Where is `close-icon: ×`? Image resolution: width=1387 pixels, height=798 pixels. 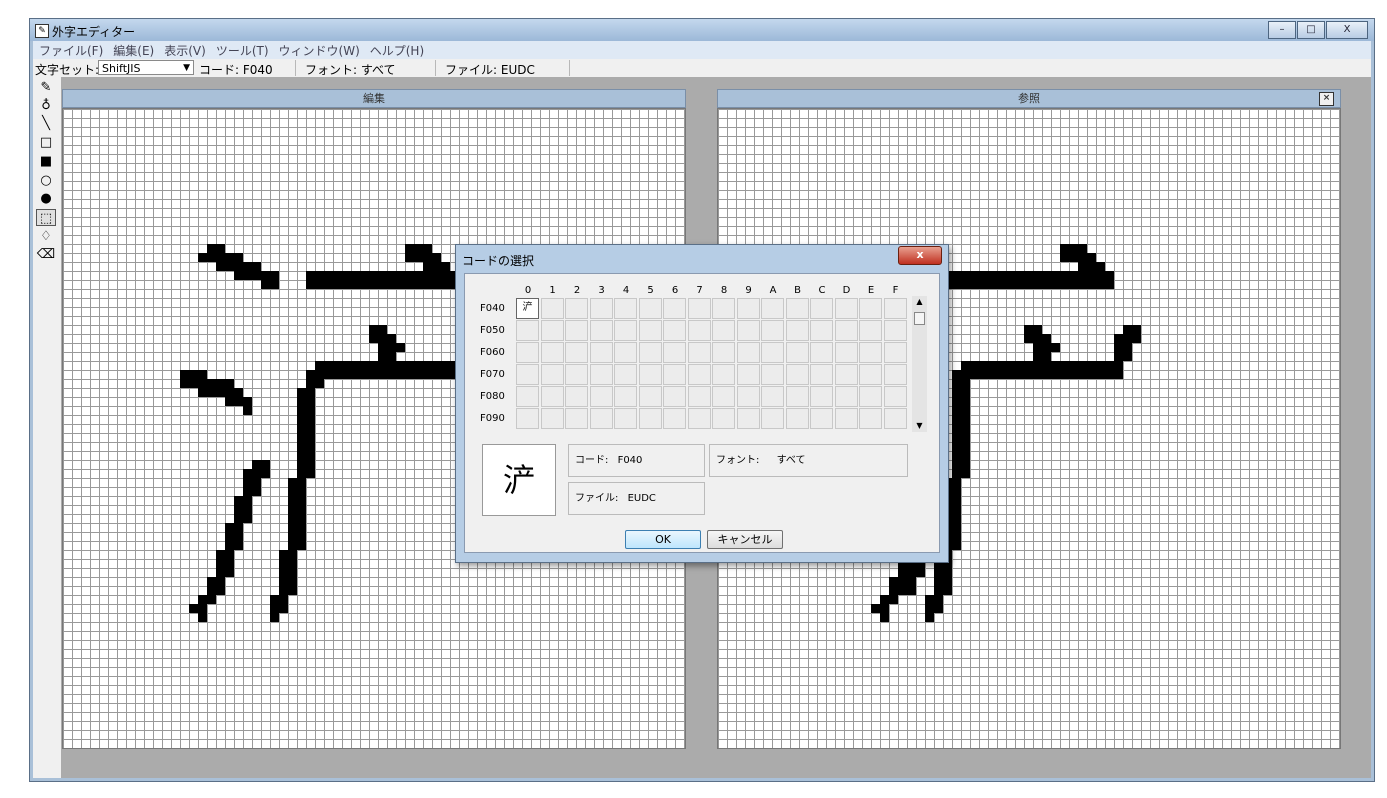 close-icon: × is located at coordinates (1326, 99).